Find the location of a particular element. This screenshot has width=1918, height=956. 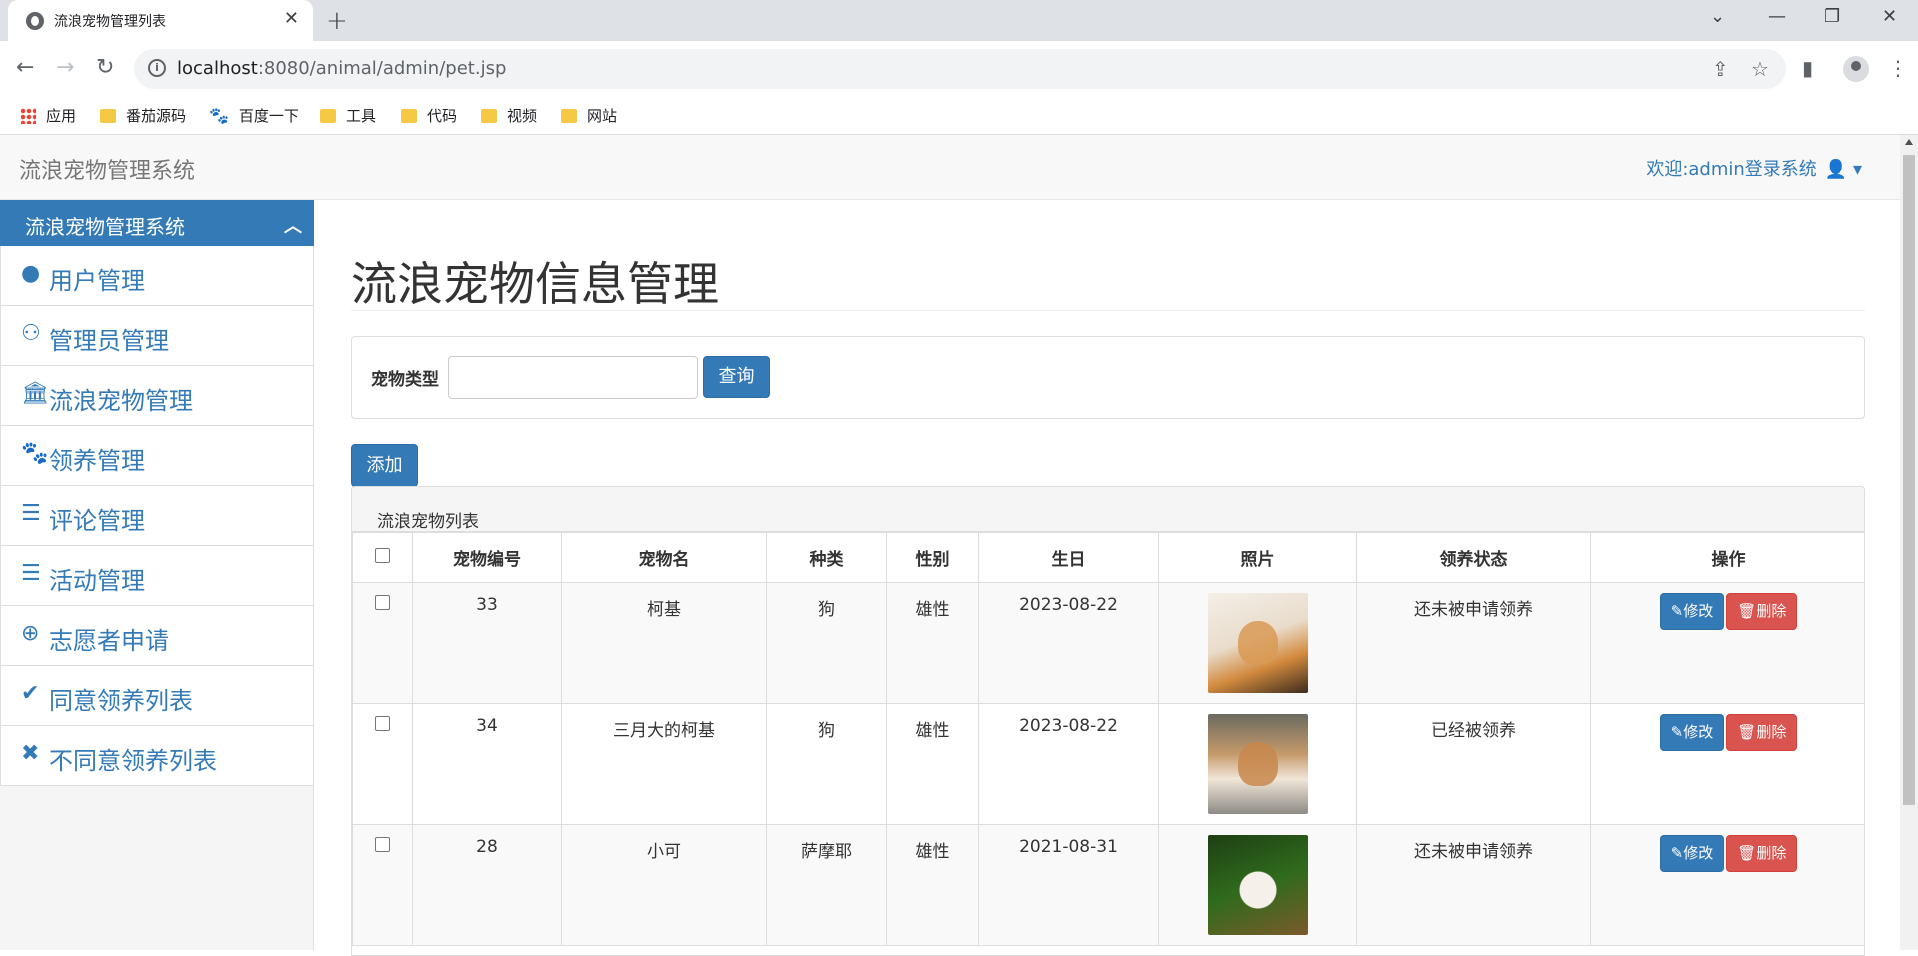

restore-icon: ❐ is located at coordinates (1832, 16).